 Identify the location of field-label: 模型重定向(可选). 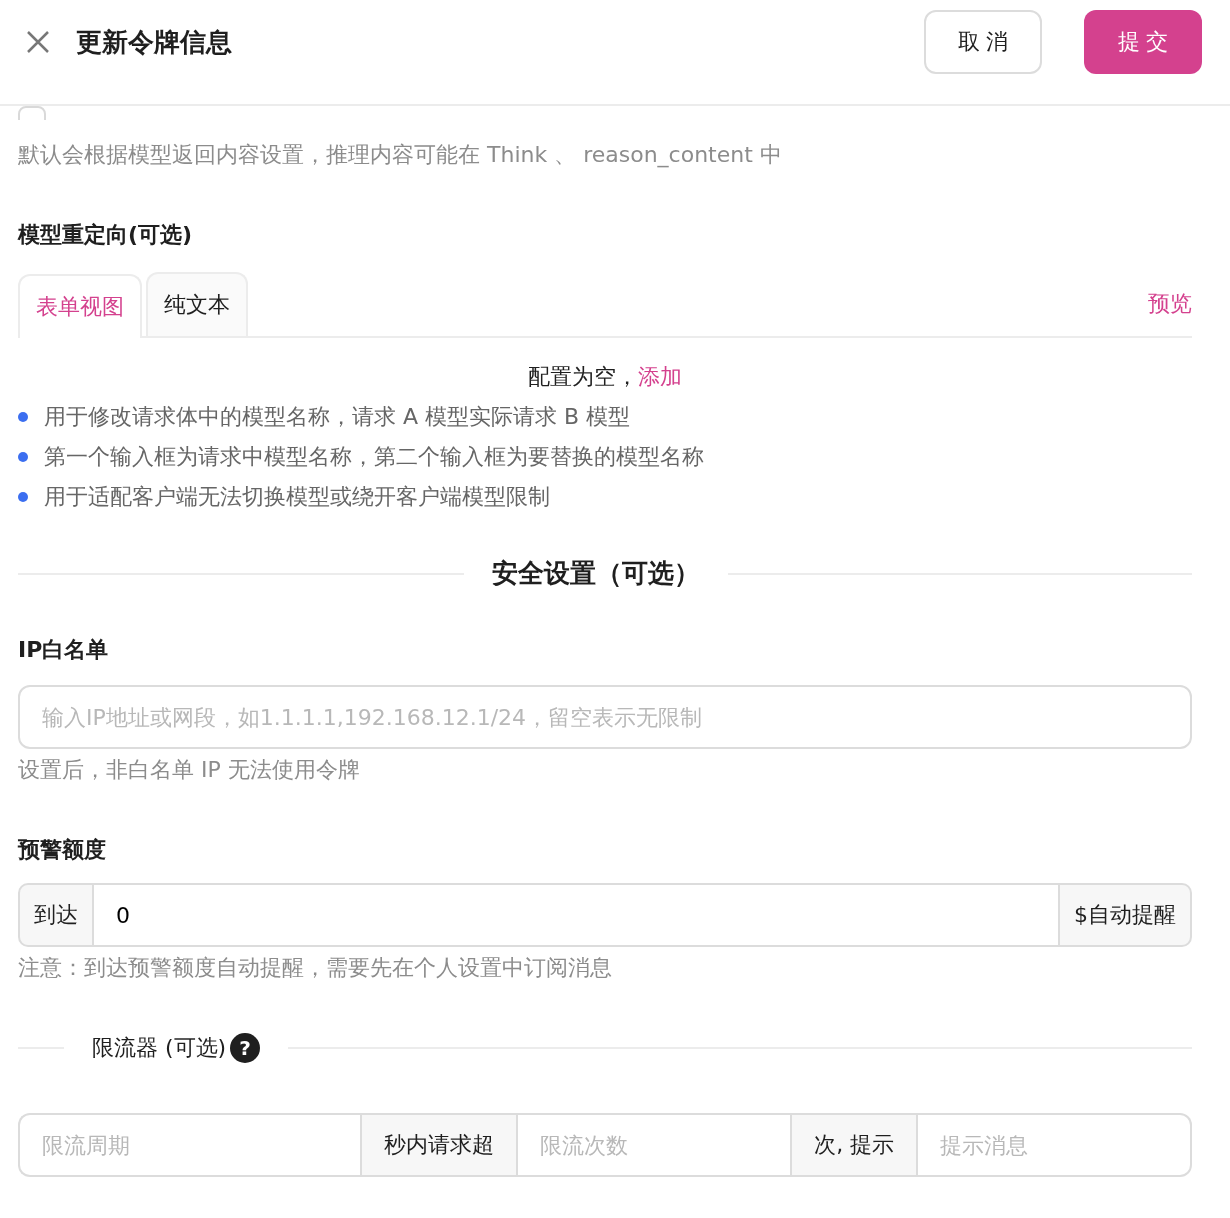
(106, 235).